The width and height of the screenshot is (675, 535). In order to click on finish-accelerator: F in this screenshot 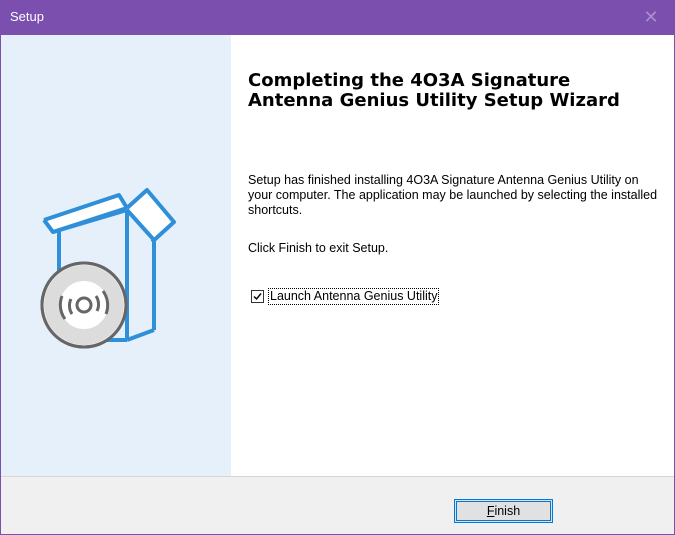, I will do `click(490, 511)`.